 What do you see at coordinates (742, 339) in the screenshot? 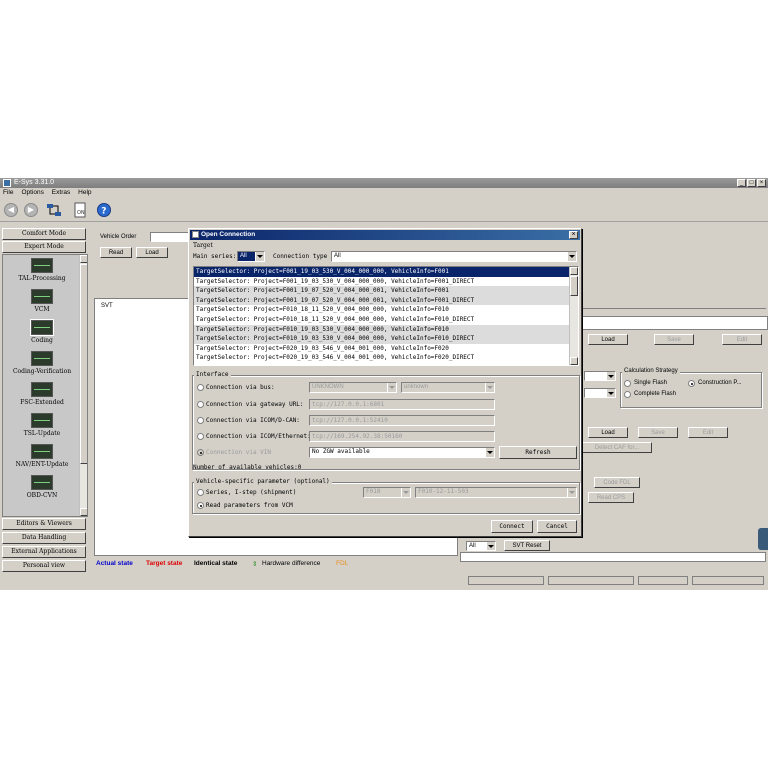
I see `right-edit-button: Edit` at bounding box center [742, 339].